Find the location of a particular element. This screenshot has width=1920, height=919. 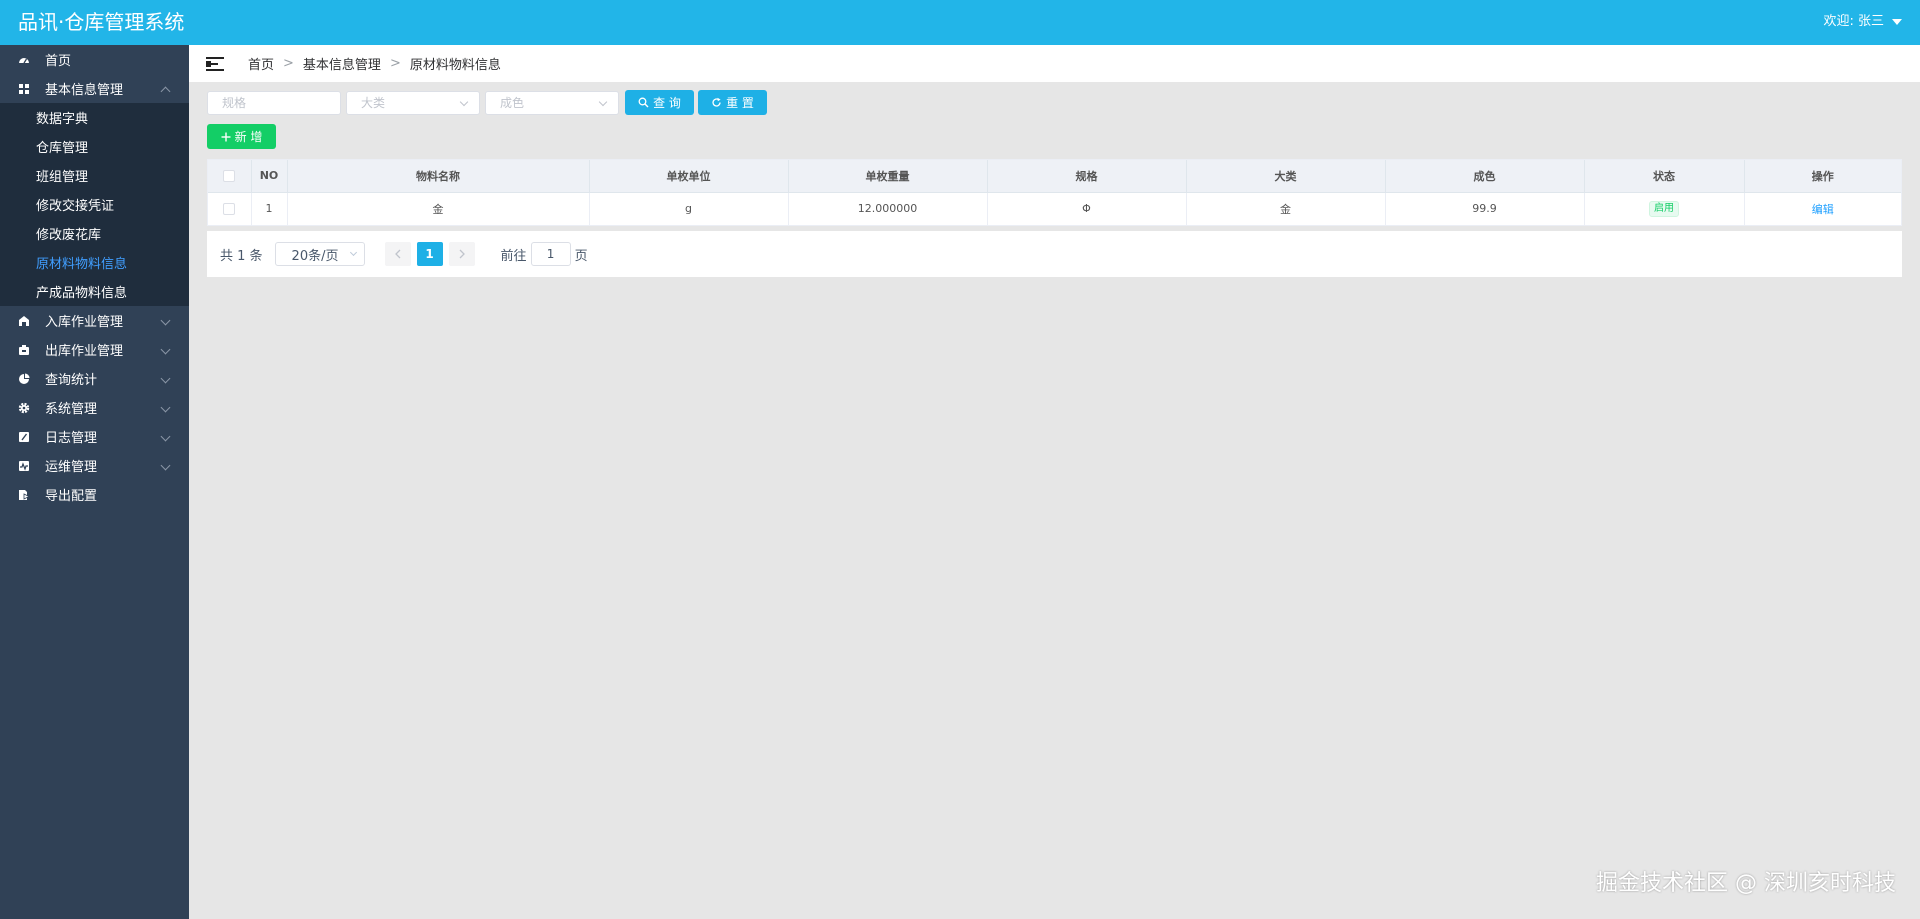

user-menu: 欢迎: 张三 is located at coordinates (1862, 22).